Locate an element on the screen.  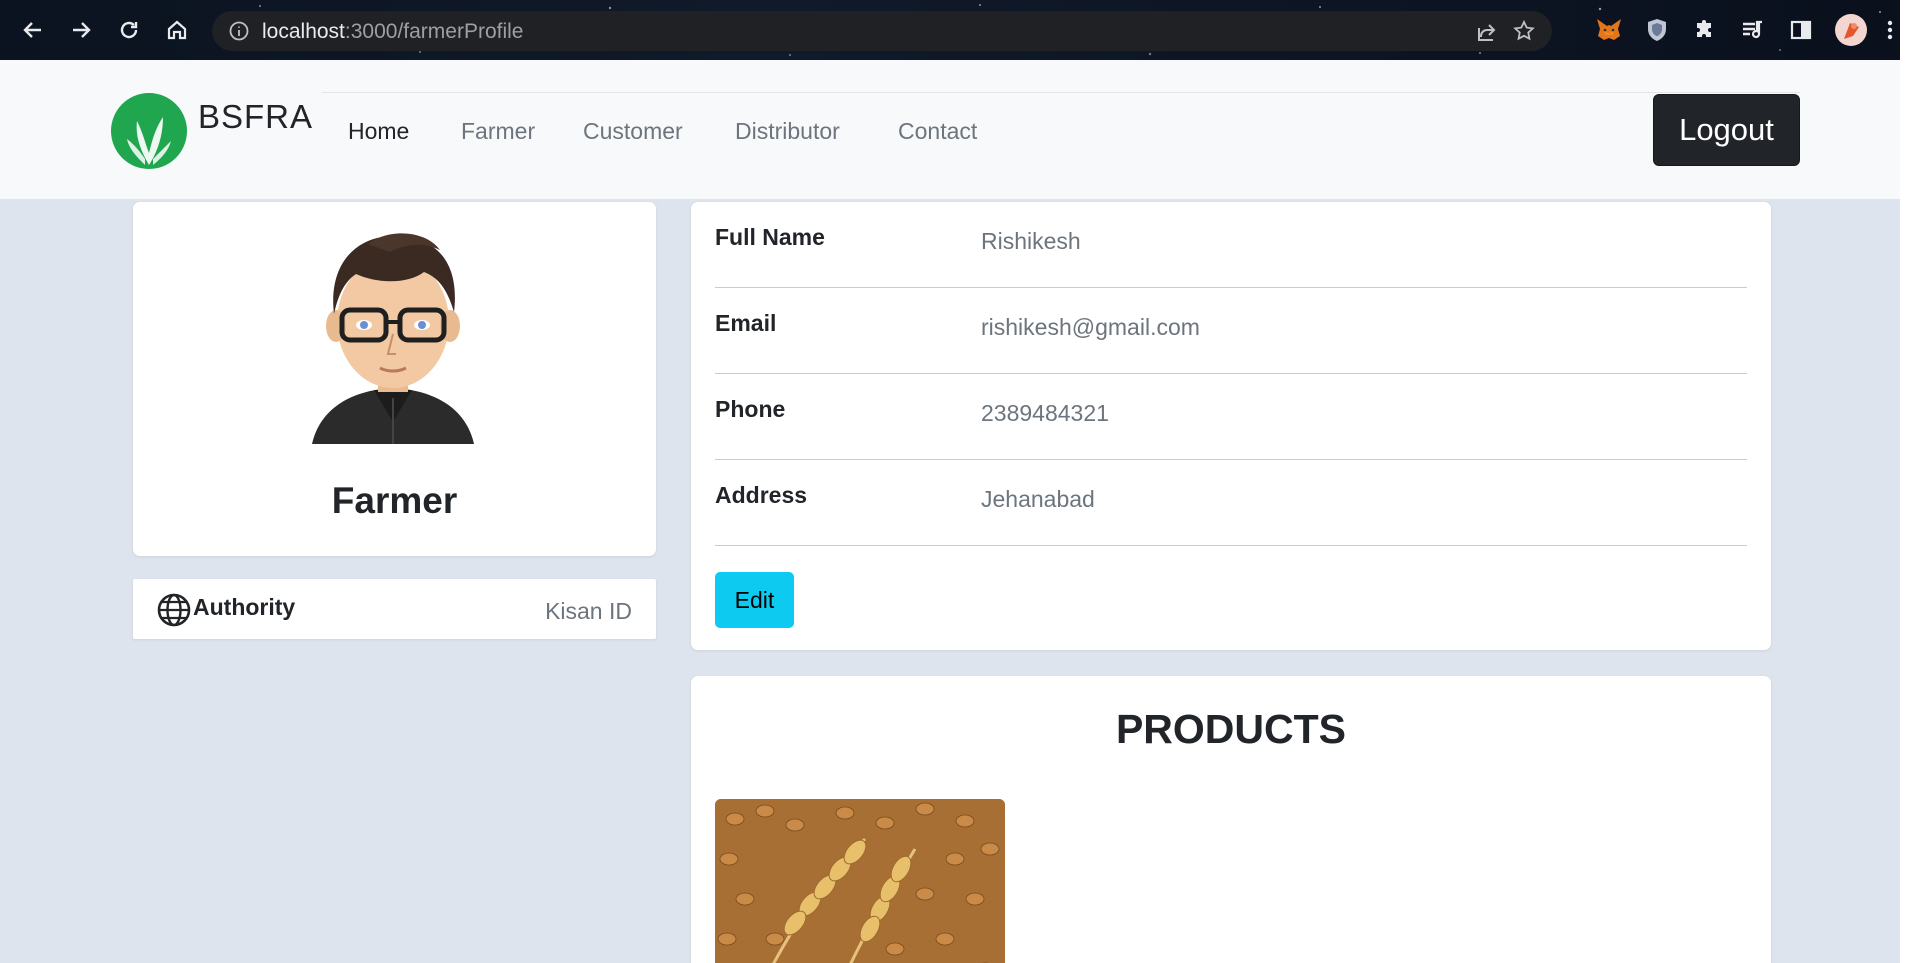
bookmark-star-icon is located at coordinates (1524, 31).